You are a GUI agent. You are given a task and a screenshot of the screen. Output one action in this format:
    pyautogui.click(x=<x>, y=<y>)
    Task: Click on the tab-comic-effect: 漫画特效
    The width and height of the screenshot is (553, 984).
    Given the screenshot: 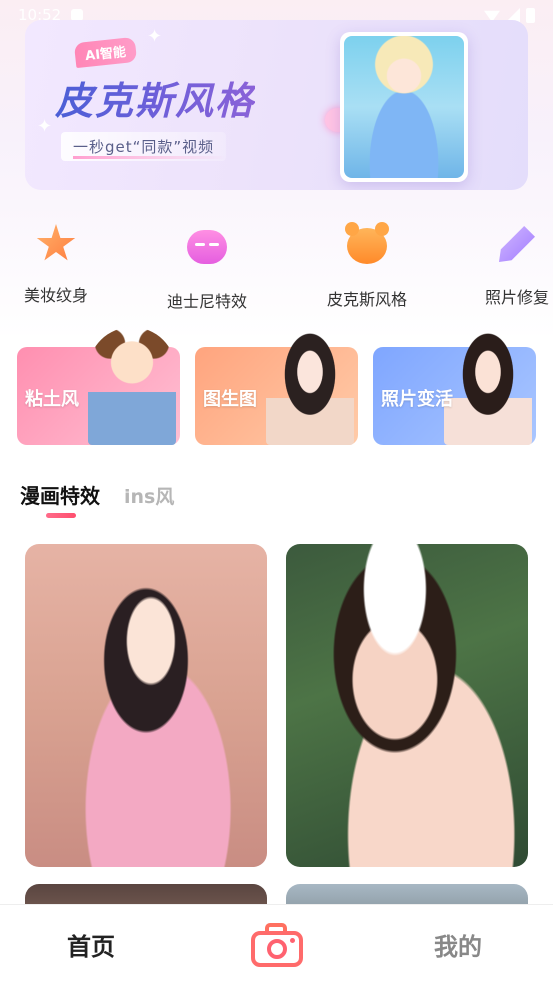 What is the action you would take?
    pyautogui.click(x=60, y=499)
    